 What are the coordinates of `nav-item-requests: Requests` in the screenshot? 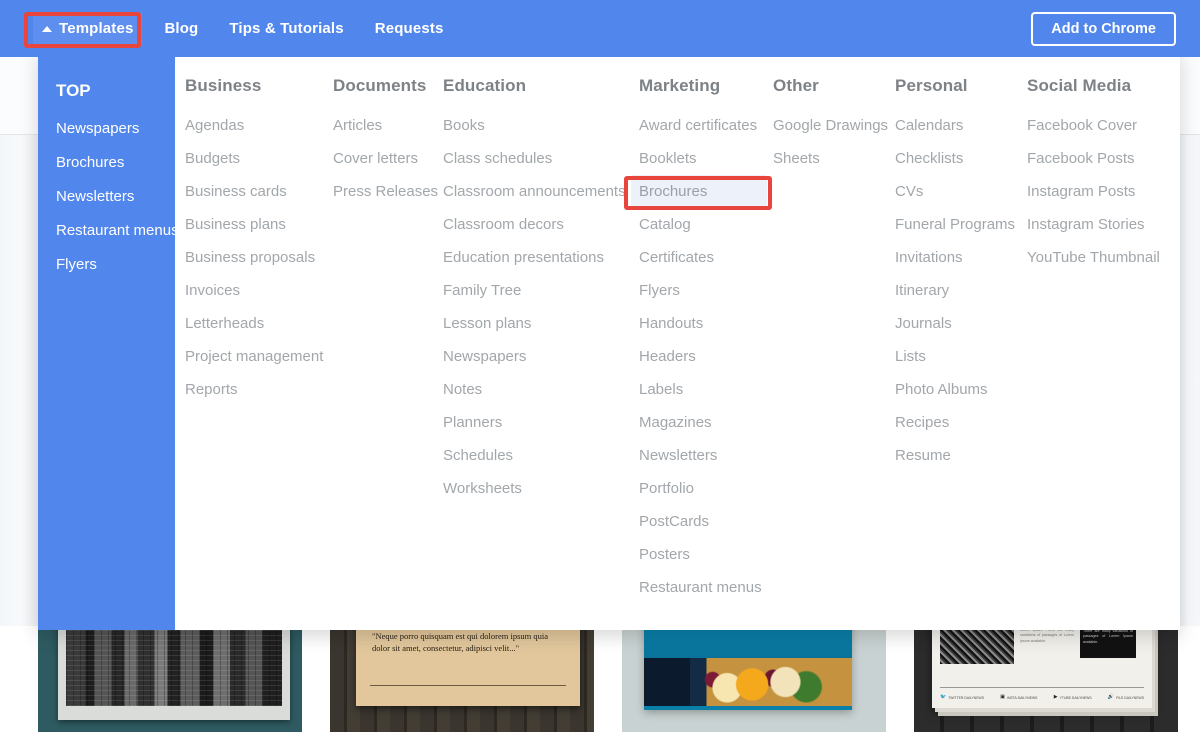 It's located at (409, 28).